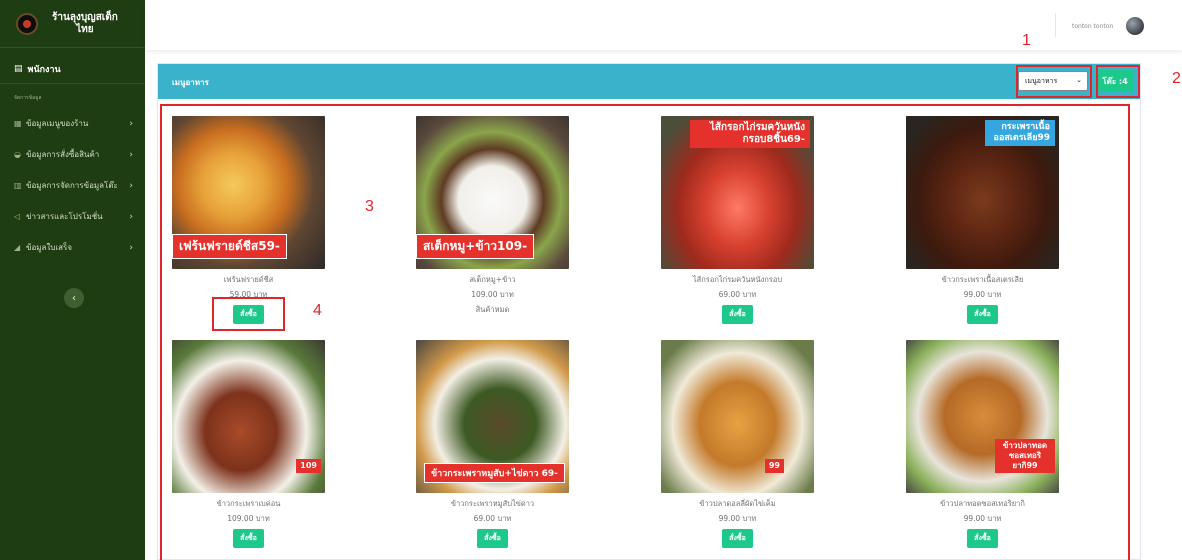  What do you see at coordinates (737, 192) in the screenshot?
I see `menu-item-photo: ไส้กรอกไก่รมควันหนัง กรอบ8ชิ้น69-` at bounding box center [737, 192].